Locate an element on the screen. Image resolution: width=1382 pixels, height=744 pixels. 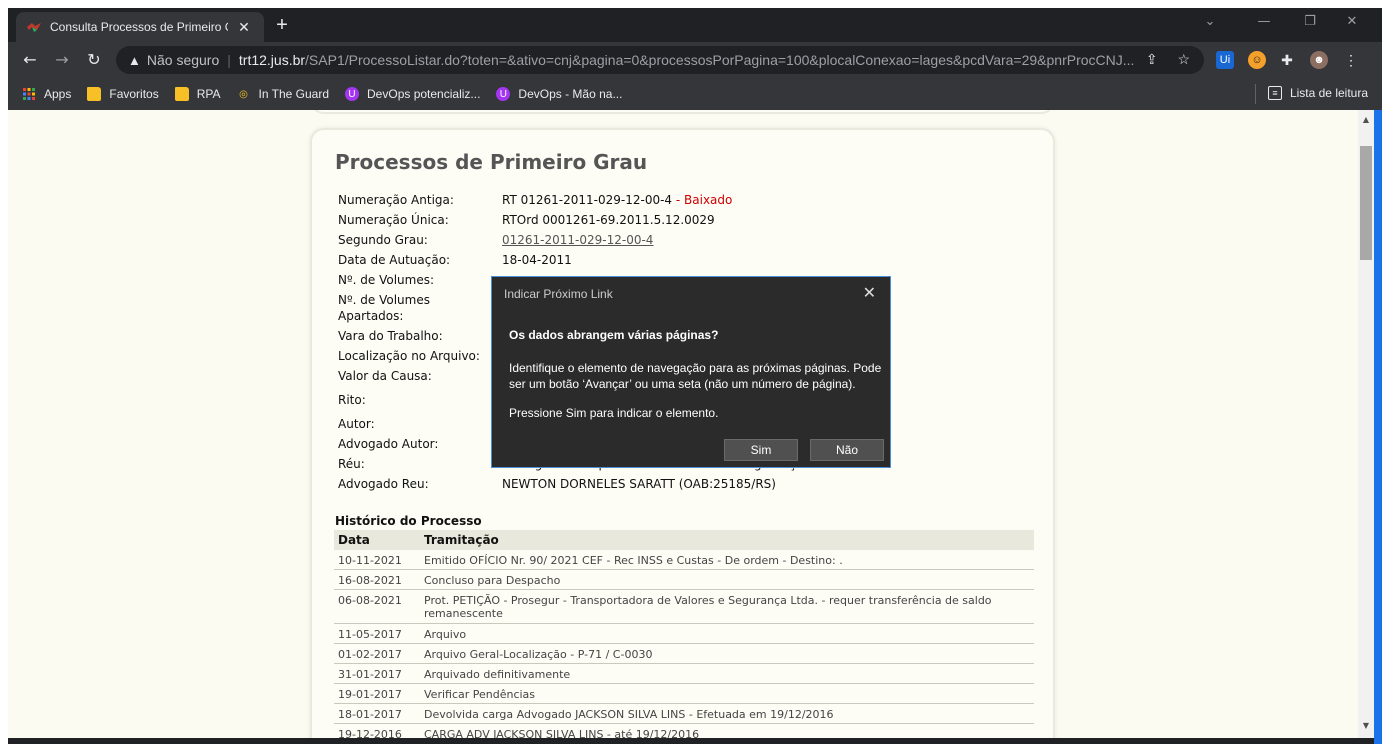
yes-button: Sim is located at coordinates (761, 450).